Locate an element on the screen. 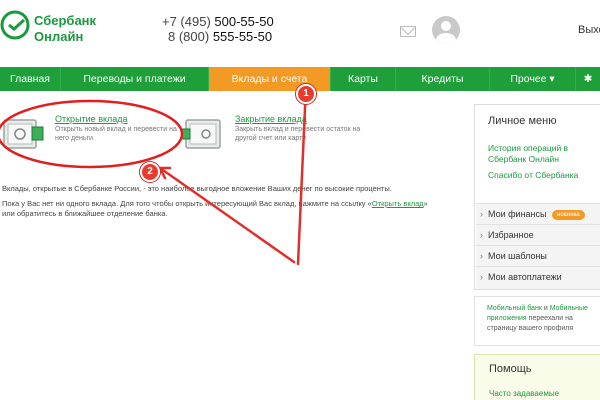 This screenshot has width=600, height=400. sberbank-logo: Сбербанк Онлайн is located at coordinates (75, 31).